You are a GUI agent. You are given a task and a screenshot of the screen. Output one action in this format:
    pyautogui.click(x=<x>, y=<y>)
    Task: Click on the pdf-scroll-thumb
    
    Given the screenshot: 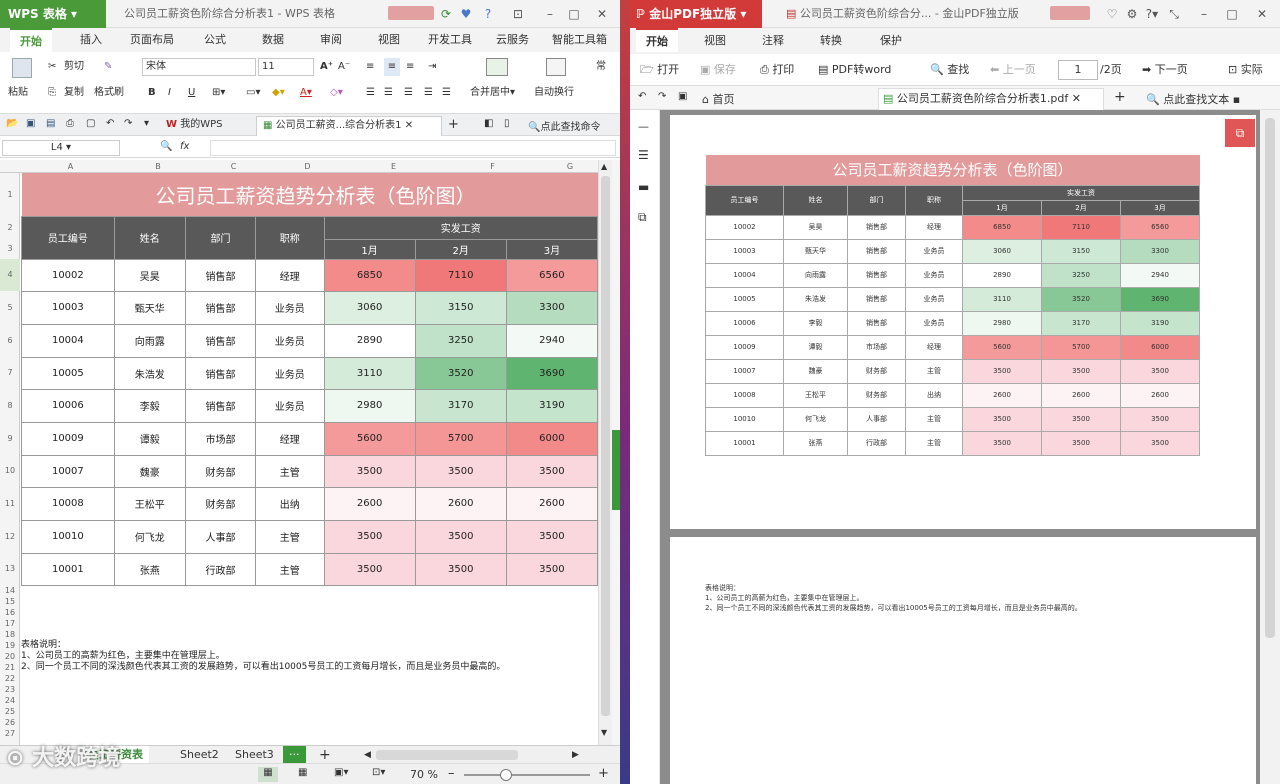 What is the action you would take?
    pyautogui.click(x=1270, y=378)
    